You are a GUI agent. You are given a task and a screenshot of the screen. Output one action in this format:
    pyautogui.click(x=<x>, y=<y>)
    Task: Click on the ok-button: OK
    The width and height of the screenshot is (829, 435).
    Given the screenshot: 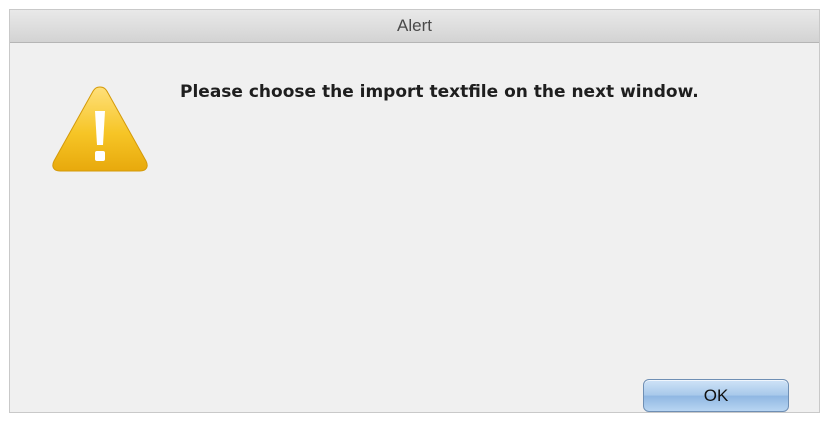 What is the action you would take?
    pyautogui.click(x=716, y=395)
    